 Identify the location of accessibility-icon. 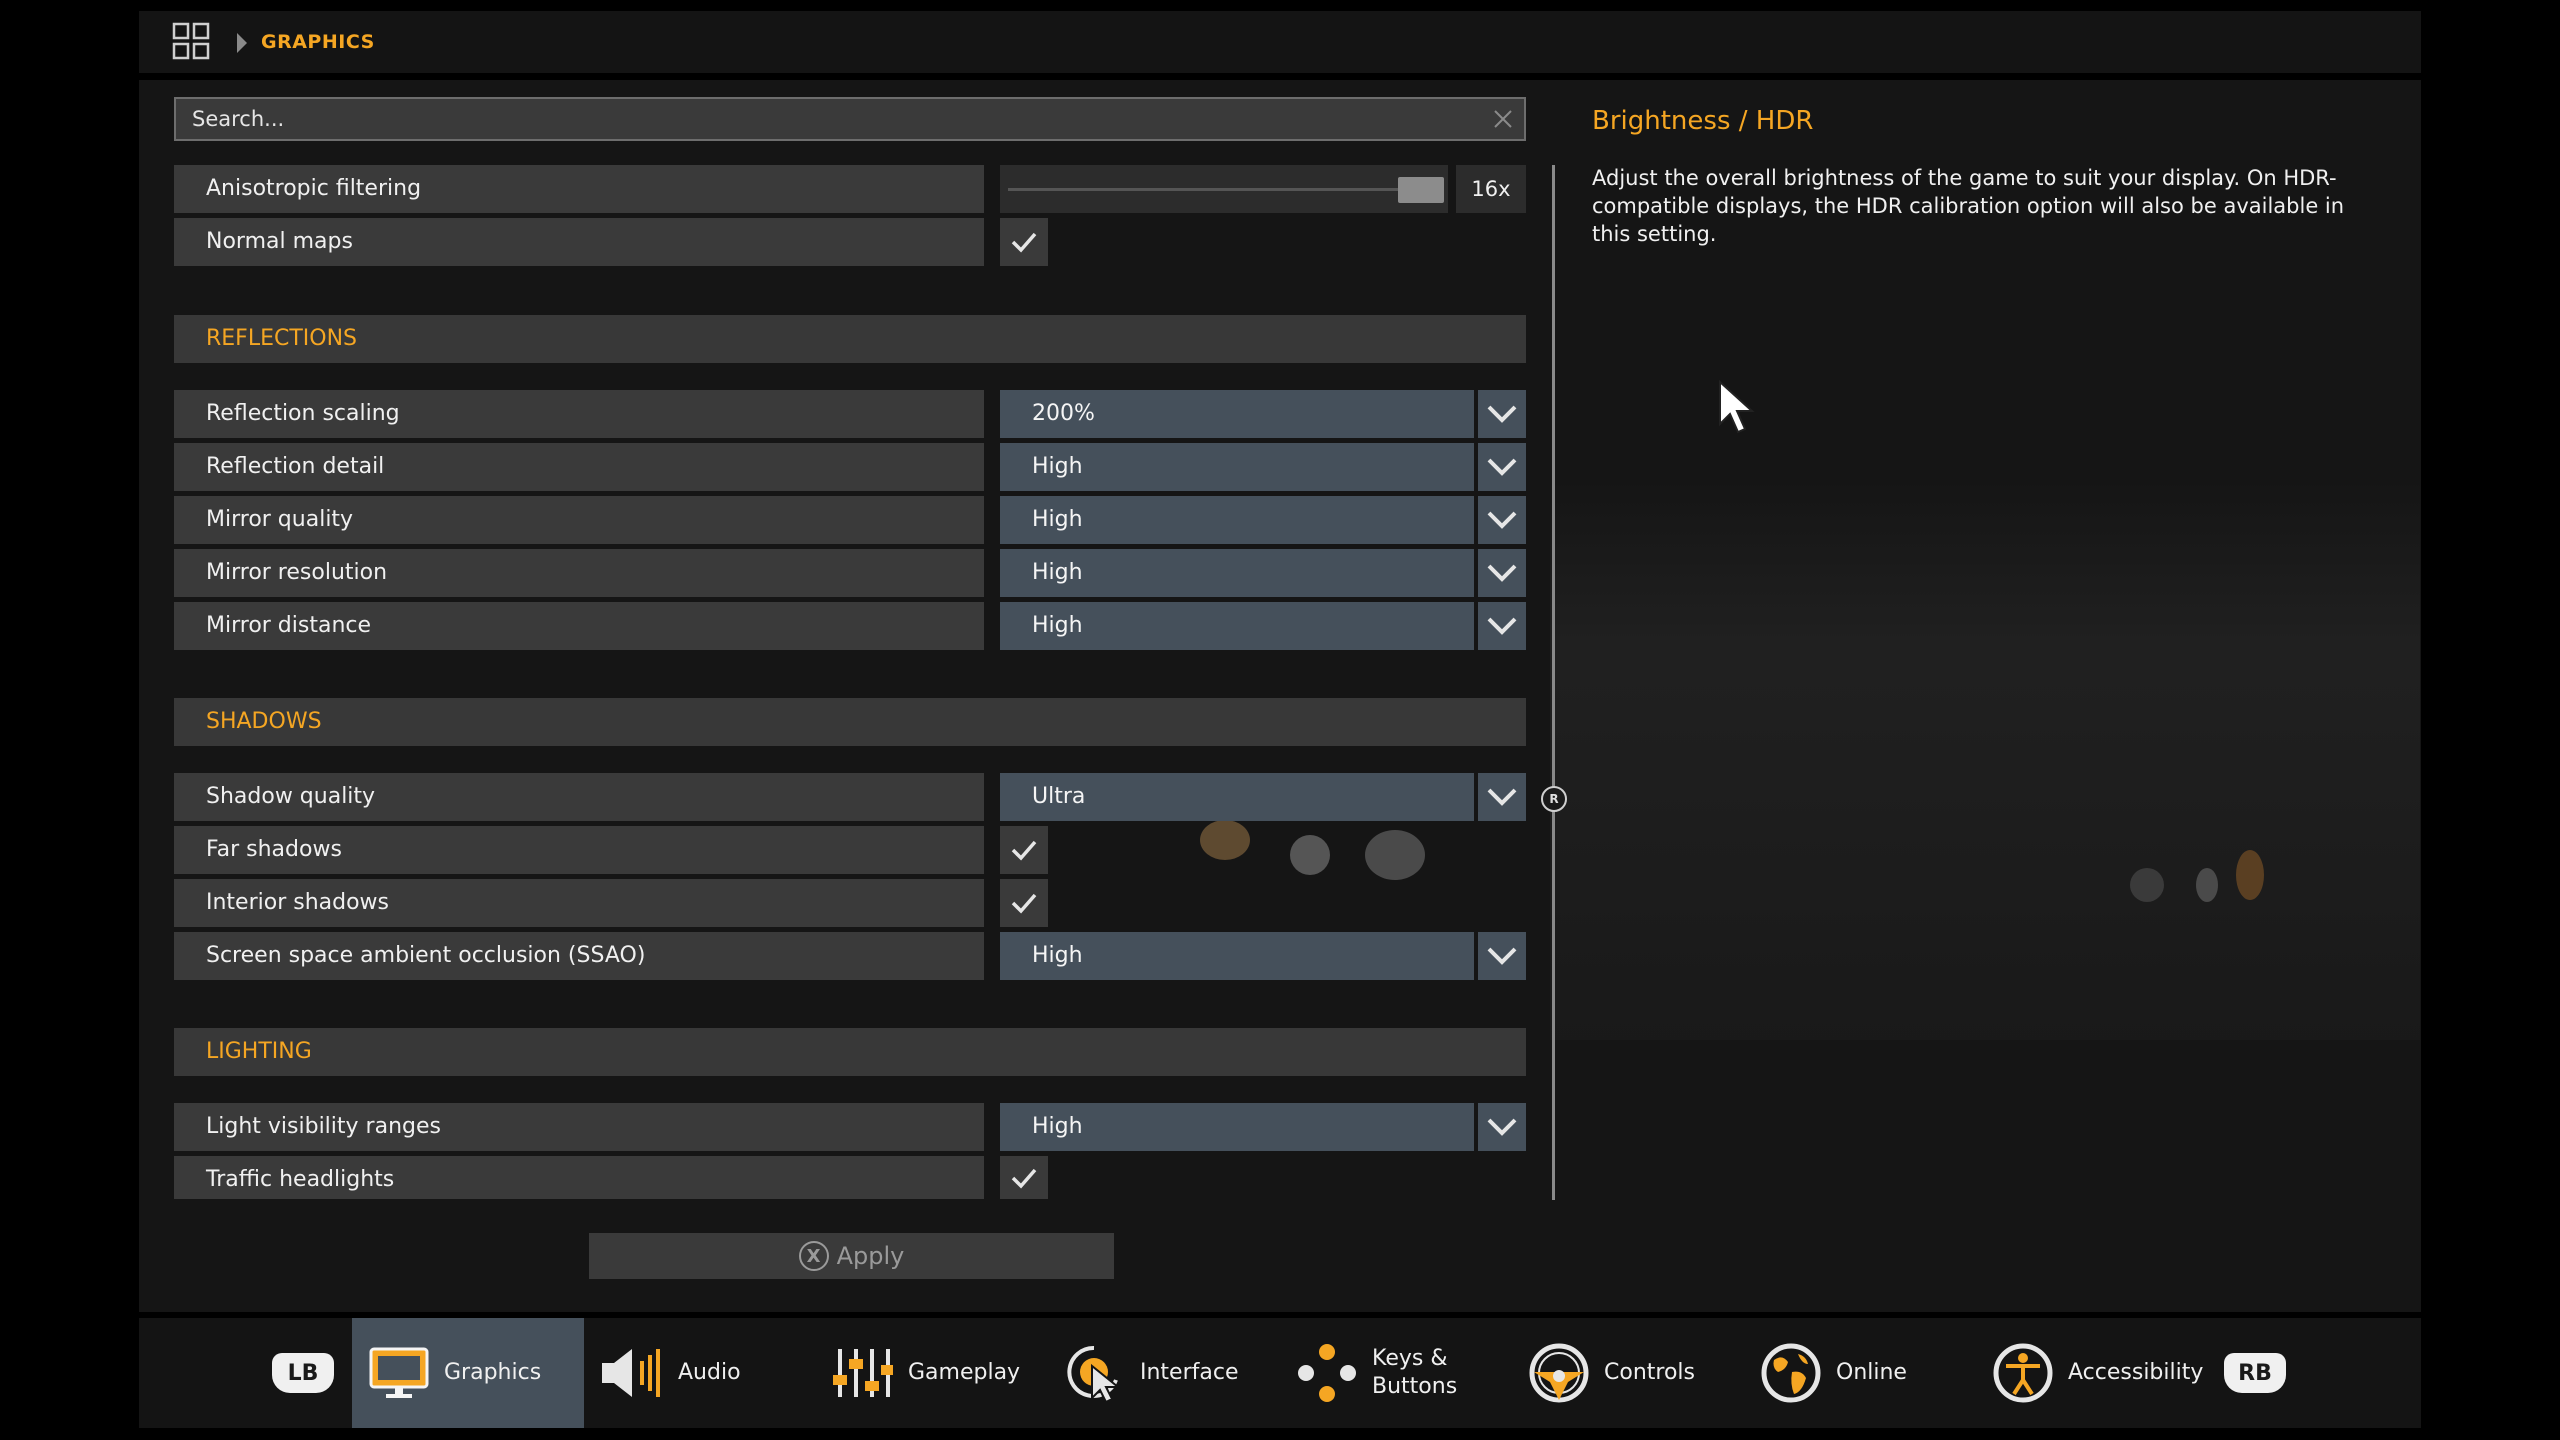
(2023, 1373).